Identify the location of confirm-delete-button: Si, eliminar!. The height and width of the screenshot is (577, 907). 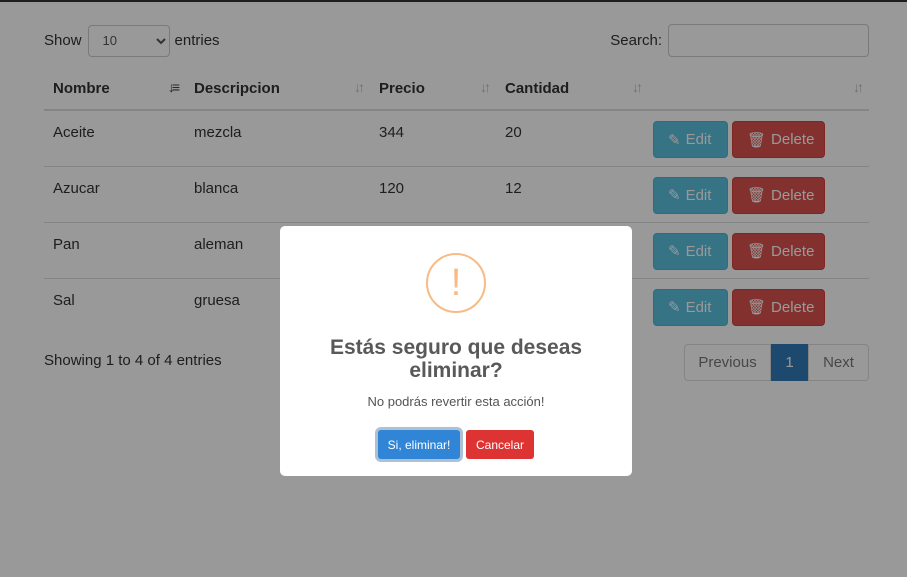
(419, 444).